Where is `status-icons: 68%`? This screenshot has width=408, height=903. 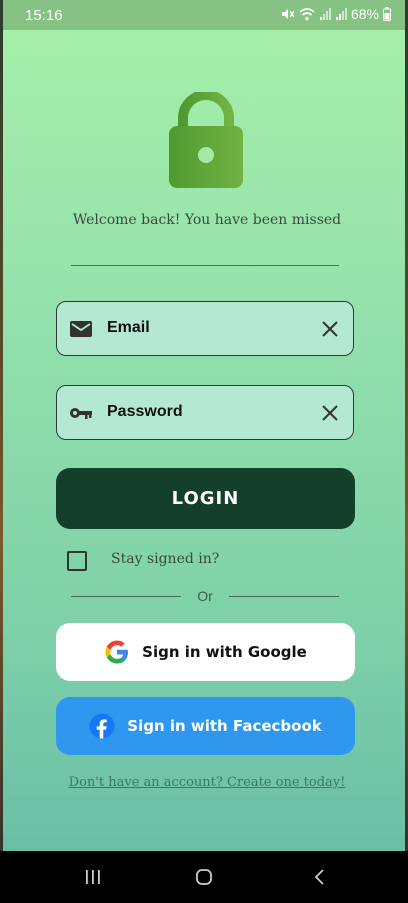
status-icons: 68% is located at coordinates (336, 14).